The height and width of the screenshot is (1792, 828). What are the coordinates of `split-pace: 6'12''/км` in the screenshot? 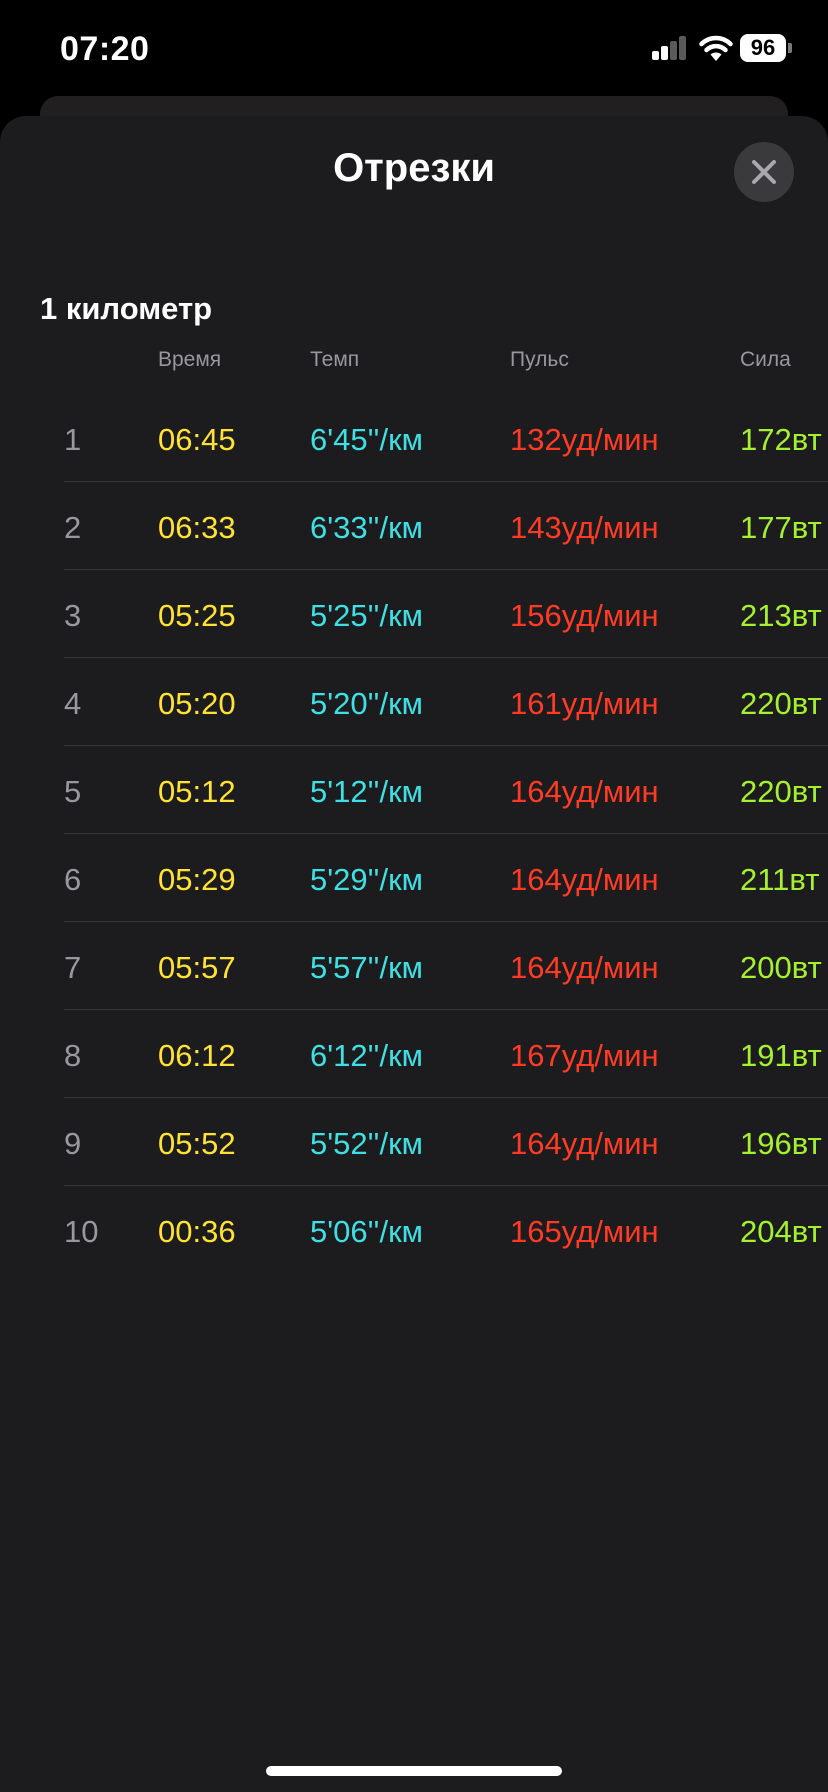 It's located at (366, 1055).